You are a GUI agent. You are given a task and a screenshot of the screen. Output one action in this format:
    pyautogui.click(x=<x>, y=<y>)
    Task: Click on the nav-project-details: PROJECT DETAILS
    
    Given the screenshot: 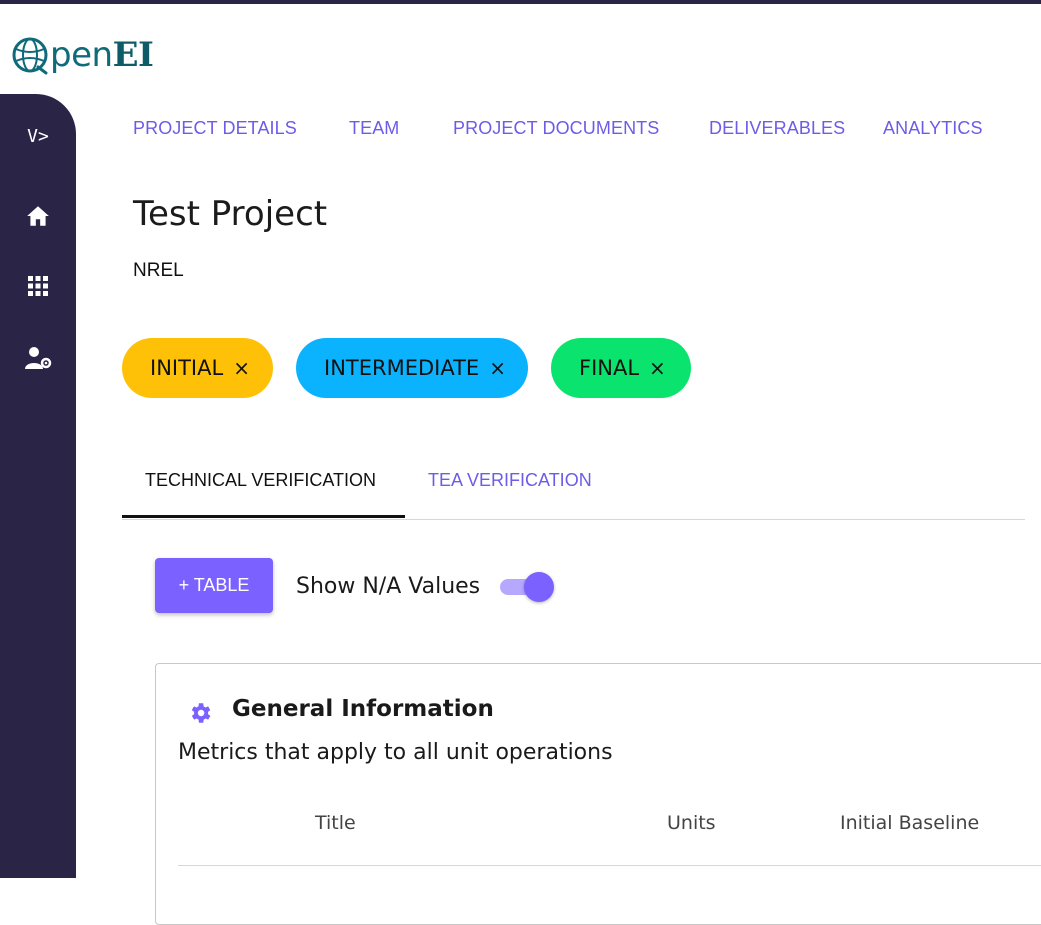 What is the action you would take?
    pyautogui.click(x=215, y=128)
    